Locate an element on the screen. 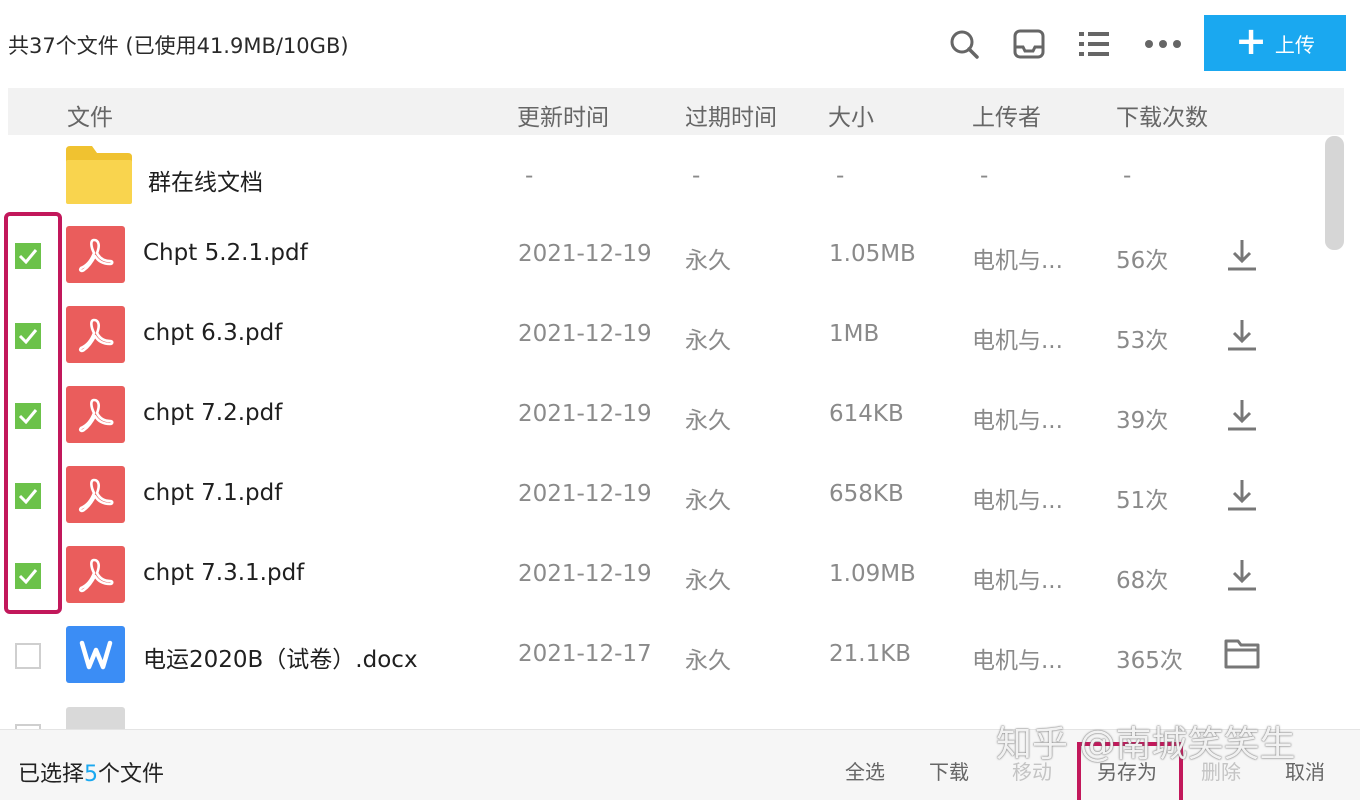  plus-icon: + is located at coordinates (1251, 41).